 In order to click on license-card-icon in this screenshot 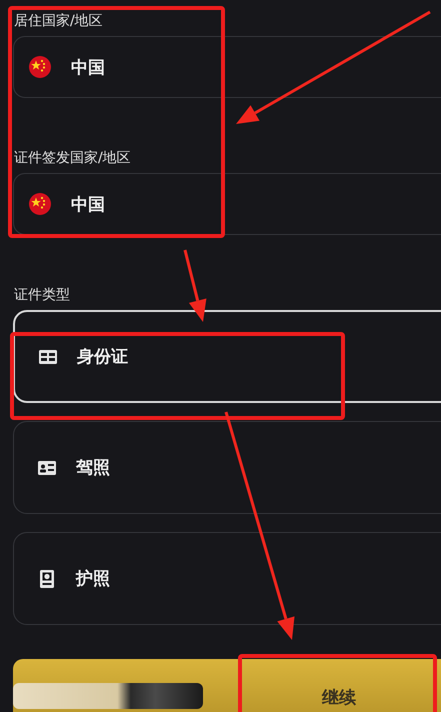, I will do `click(47, 467)`.